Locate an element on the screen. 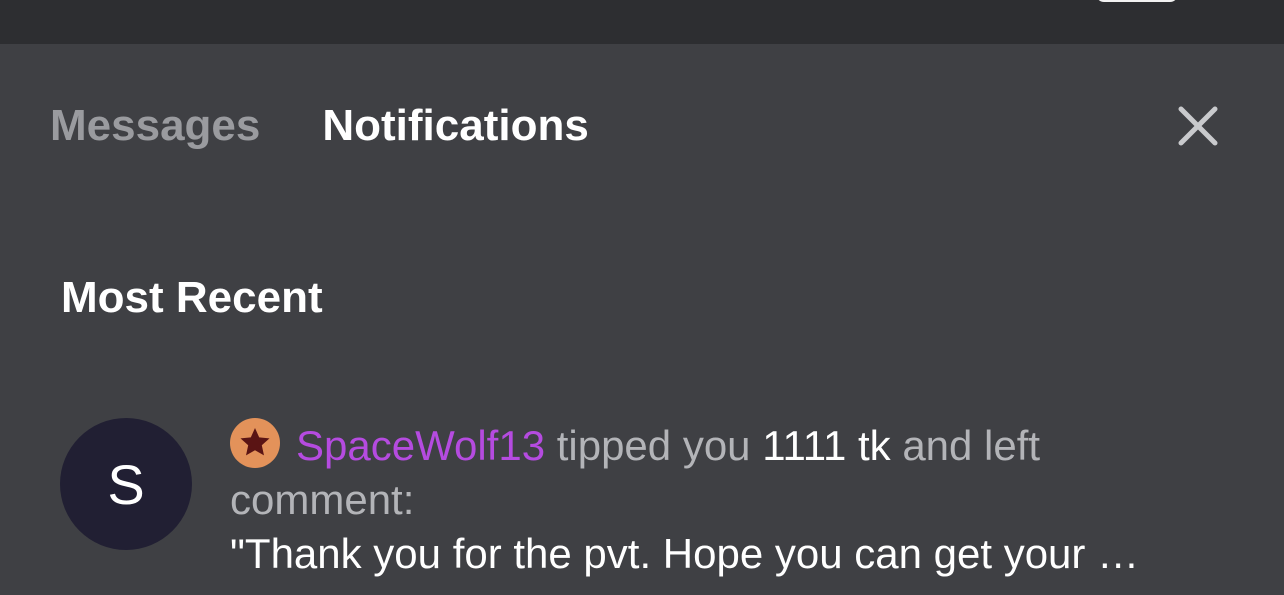 Image resolution: width=1284 pixels, height=595 pixels. notification-line: SpaceWolf13 tipped you 1111 tk and left is located at coordinates (720, 445).